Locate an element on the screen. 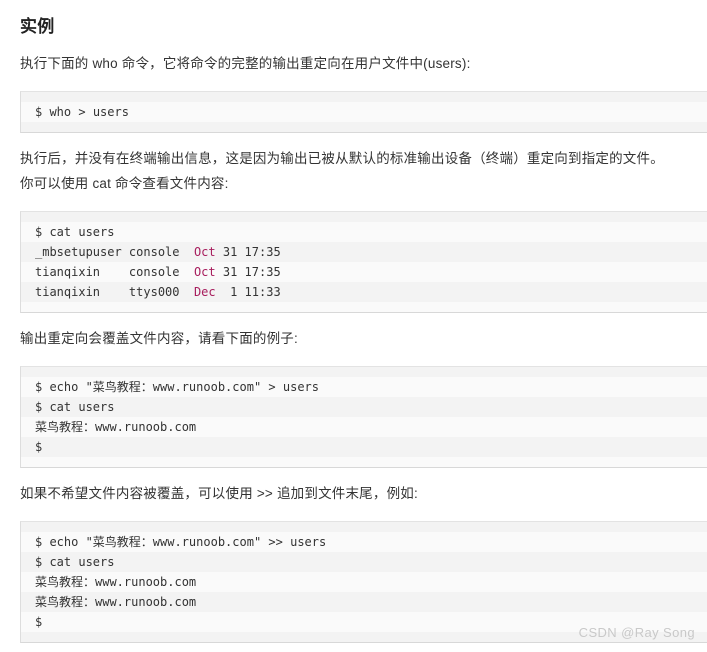 Image resolution: width=707 pixels, height=652 pixels. code-block-who-redirect: $ who > users is located at coordinates (363, 112).